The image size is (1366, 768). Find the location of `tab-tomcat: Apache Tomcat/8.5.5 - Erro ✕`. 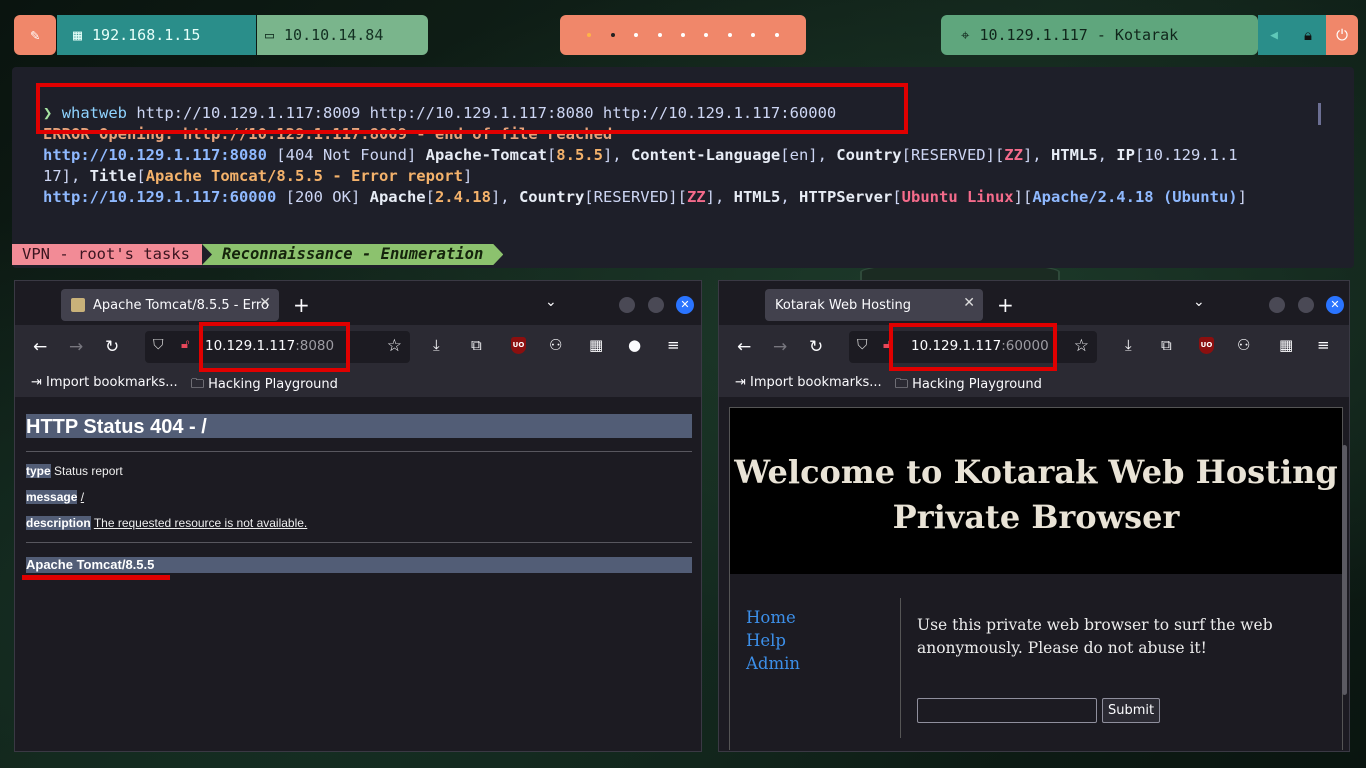

tab-tomcat: Apache Tomcat/8.5.5 - Erro ✕ is located at coordinates (170, 305).